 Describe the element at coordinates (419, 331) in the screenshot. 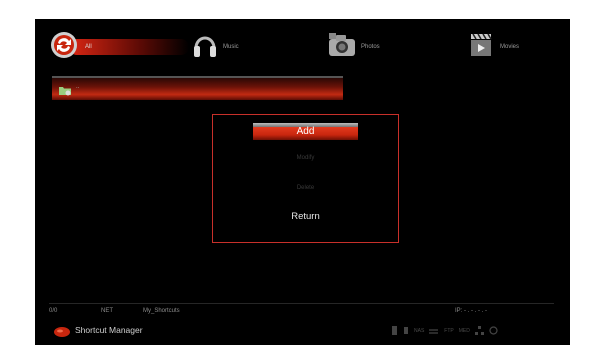

I see `nas-indicator: NAS` at that location.